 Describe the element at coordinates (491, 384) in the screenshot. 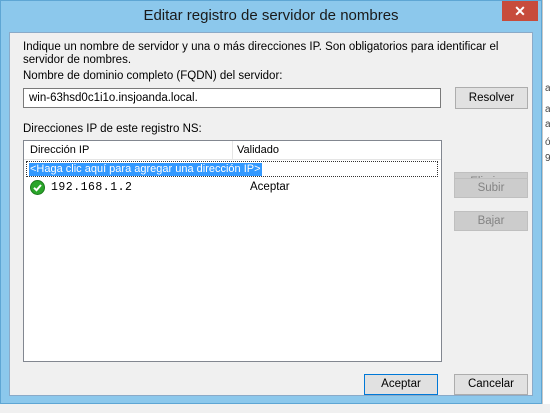

I see `cancel-button: Cancelar` at that location.